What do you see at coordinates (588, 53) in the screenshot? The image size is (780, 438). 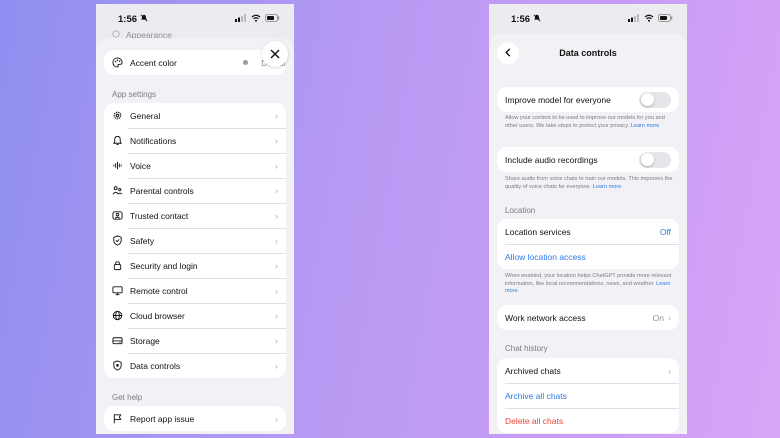 I see `page-title: Data controls` at bounding box center [588, 53].